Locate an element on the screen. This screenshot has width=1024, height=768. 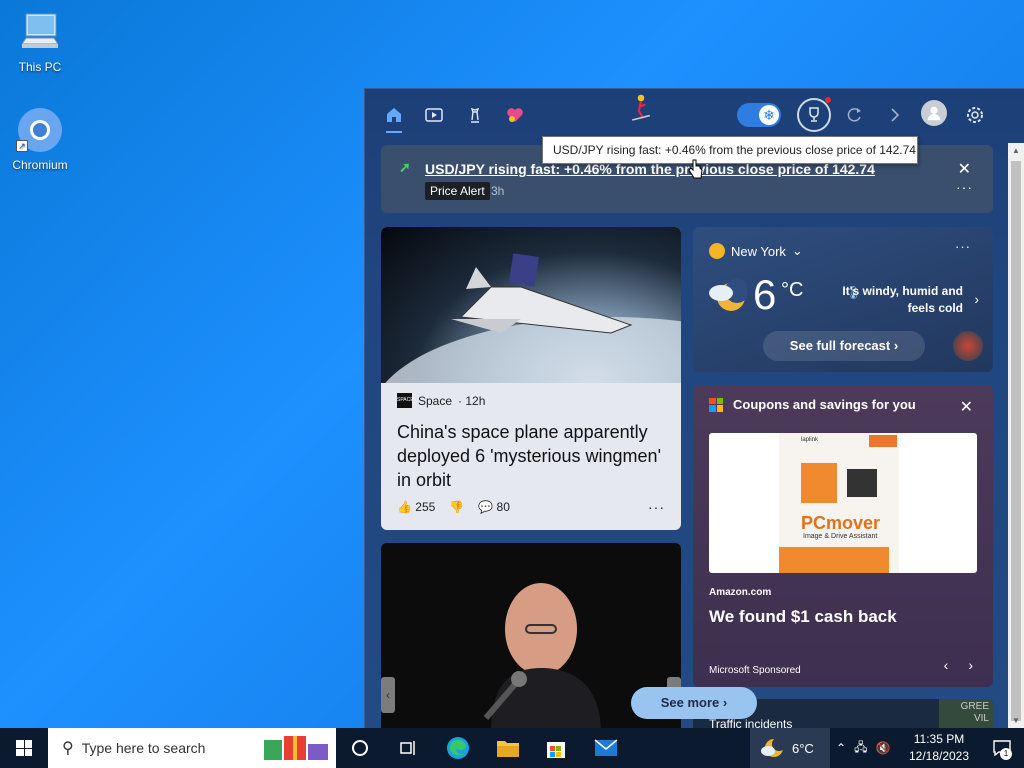
news-actions: 👍 255 👎 💬 80 ··· is located at coordinates (531, 507).